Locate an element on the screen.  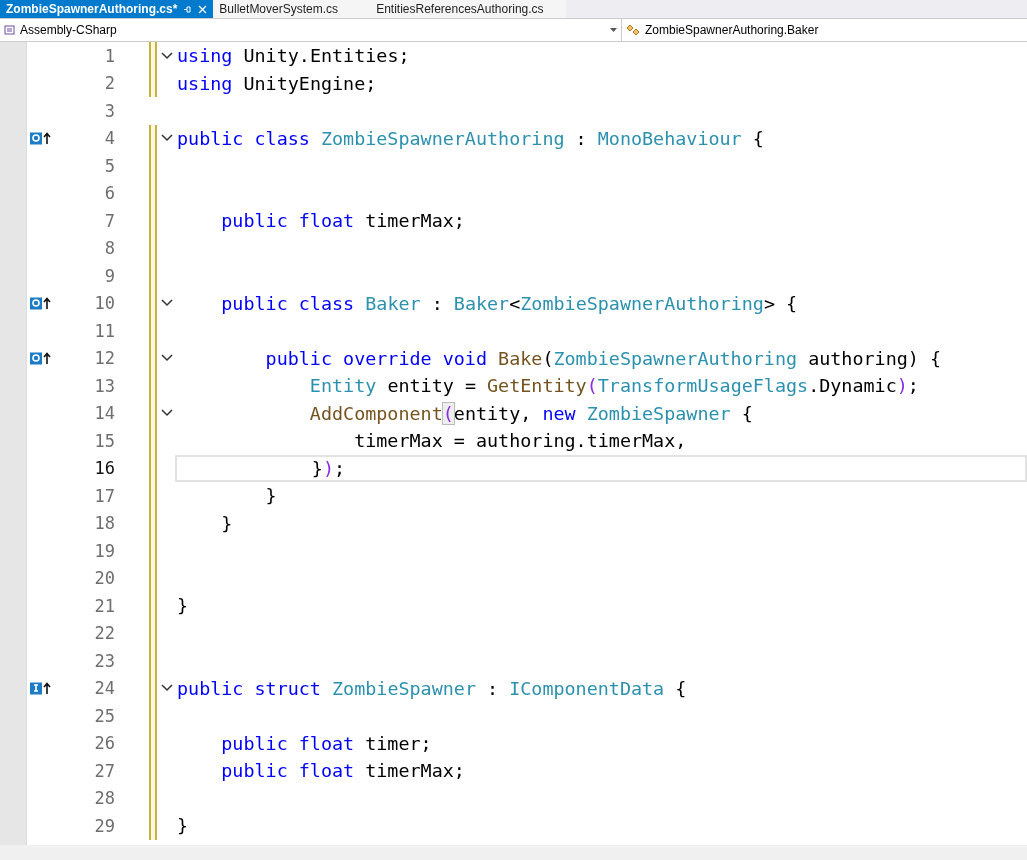
code-line: public struct ZombieSpawner : IComponentData { is located at coordinates (432, 688).